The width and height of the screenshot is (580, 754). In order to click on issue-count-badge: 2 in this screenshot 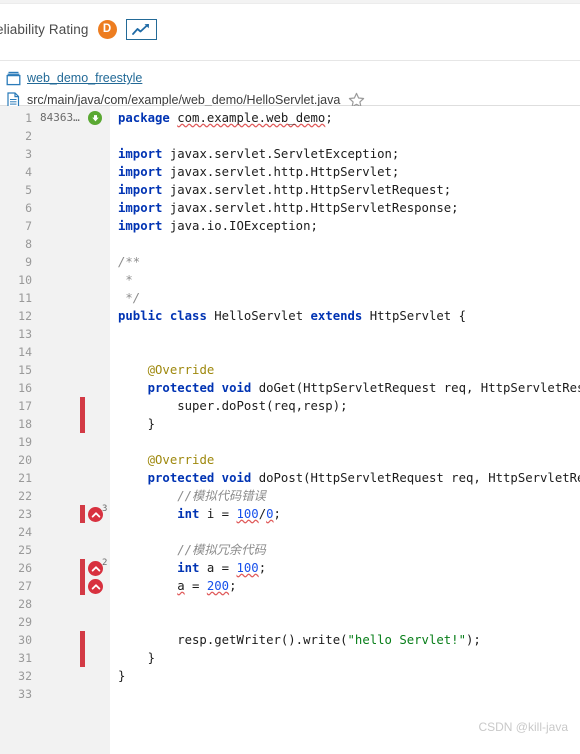, I will do `click(105, 563)`.